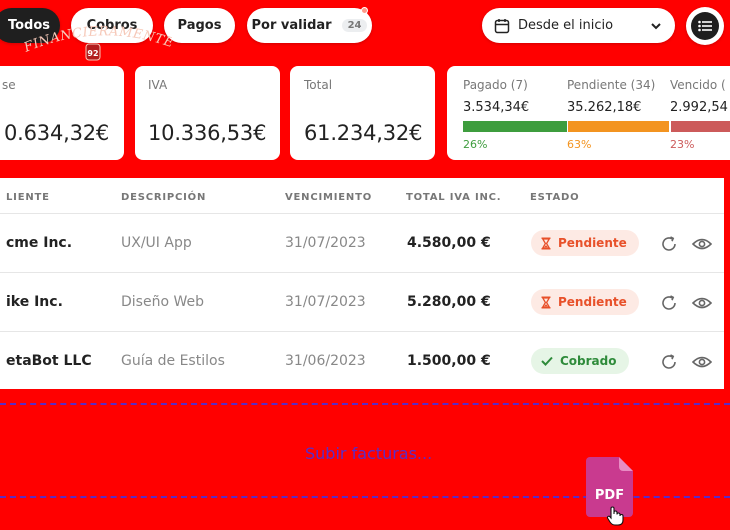  What do you see at coordinates (156, 243) in the screenshot?
I see `row-description: UX/UI App` at bounding box center [156, 243].